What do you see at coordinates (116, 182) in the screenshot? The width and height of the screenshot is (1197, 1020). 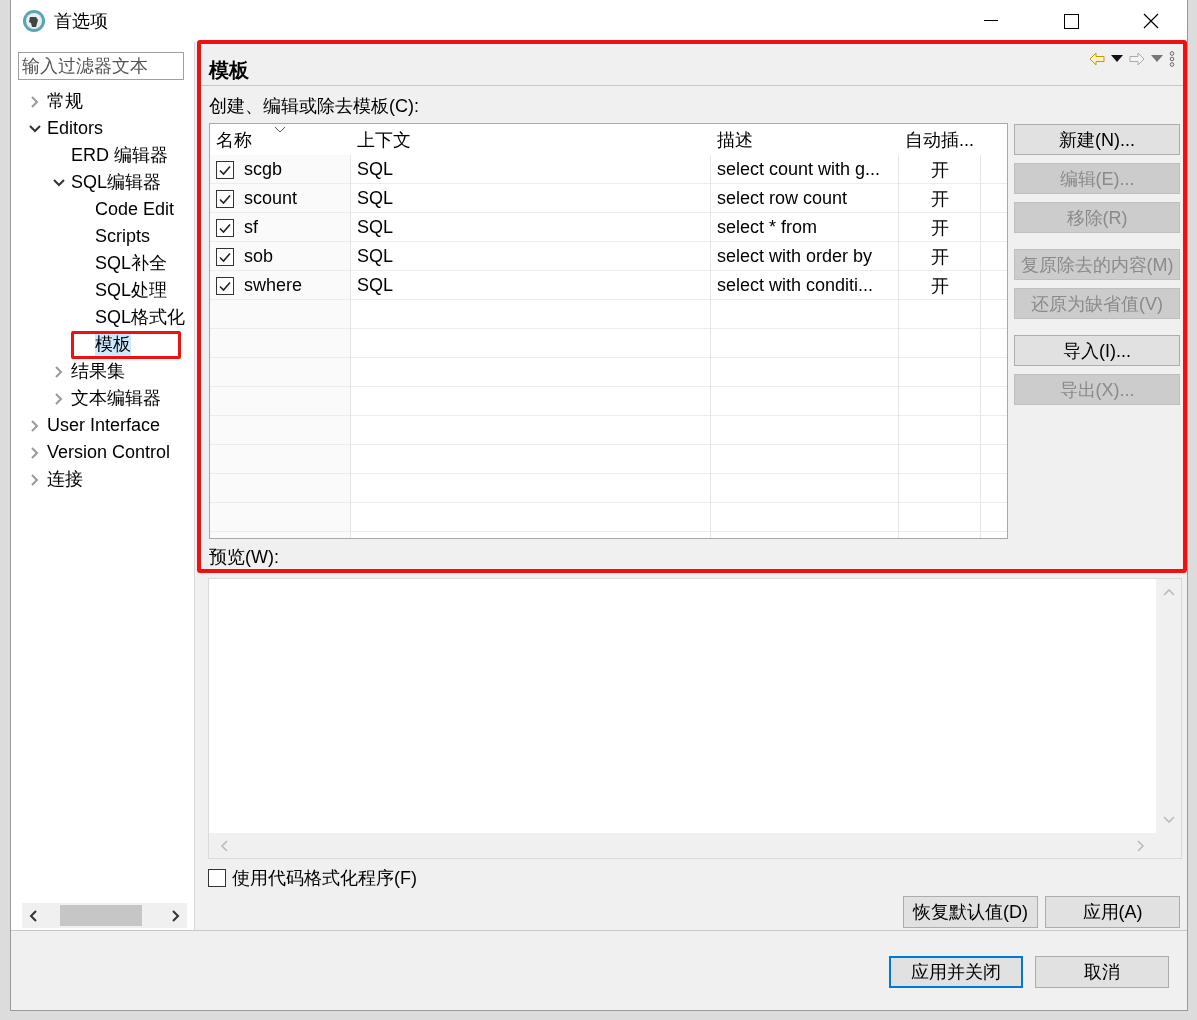 I see `tree-item: SQL编辑器` at bounding box center [116, 182].